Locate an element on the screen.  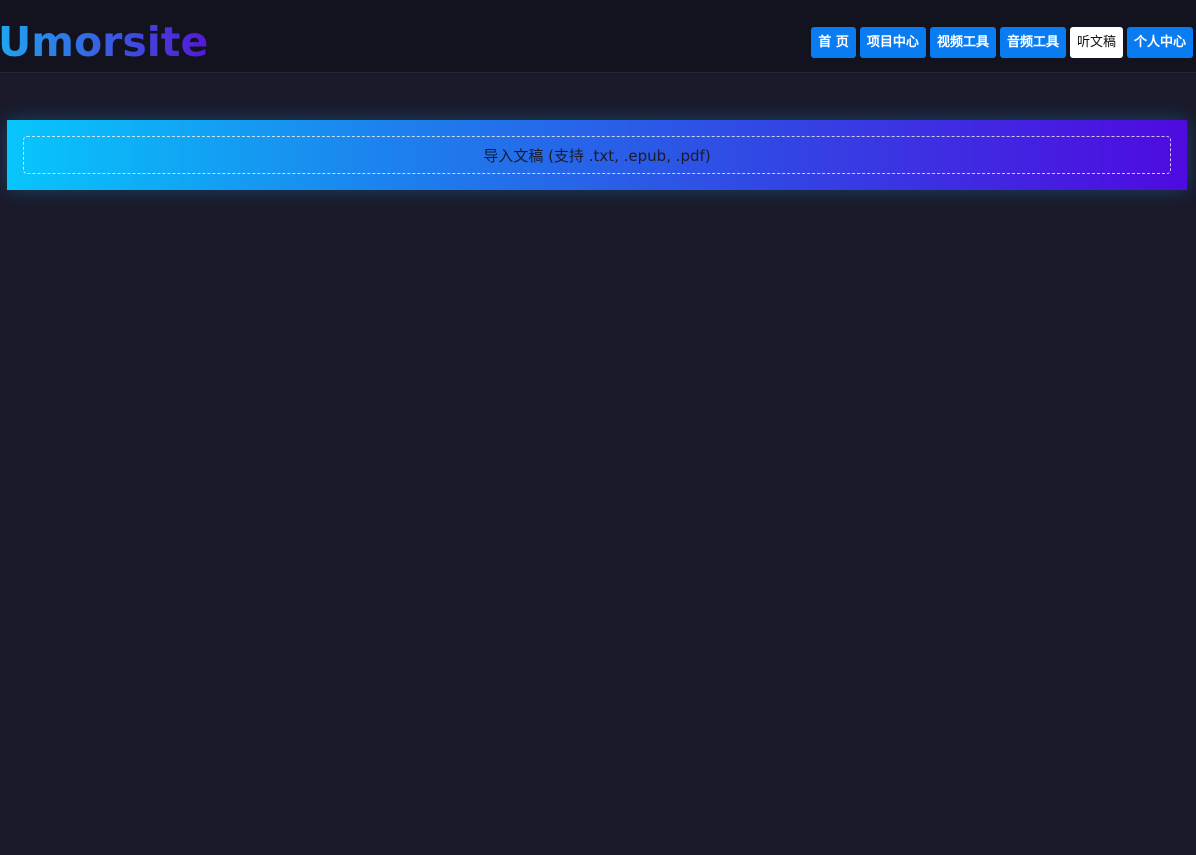
site-logo: Umorsite is located at coordinates (104, 42).